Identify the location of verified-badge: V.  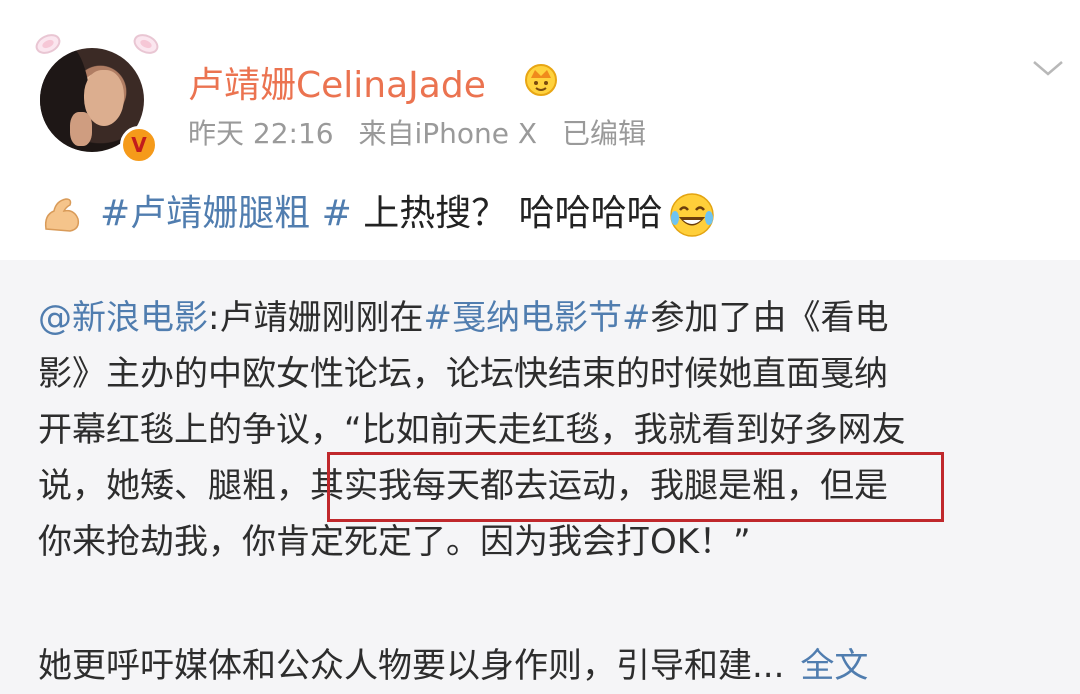
(139, 145).